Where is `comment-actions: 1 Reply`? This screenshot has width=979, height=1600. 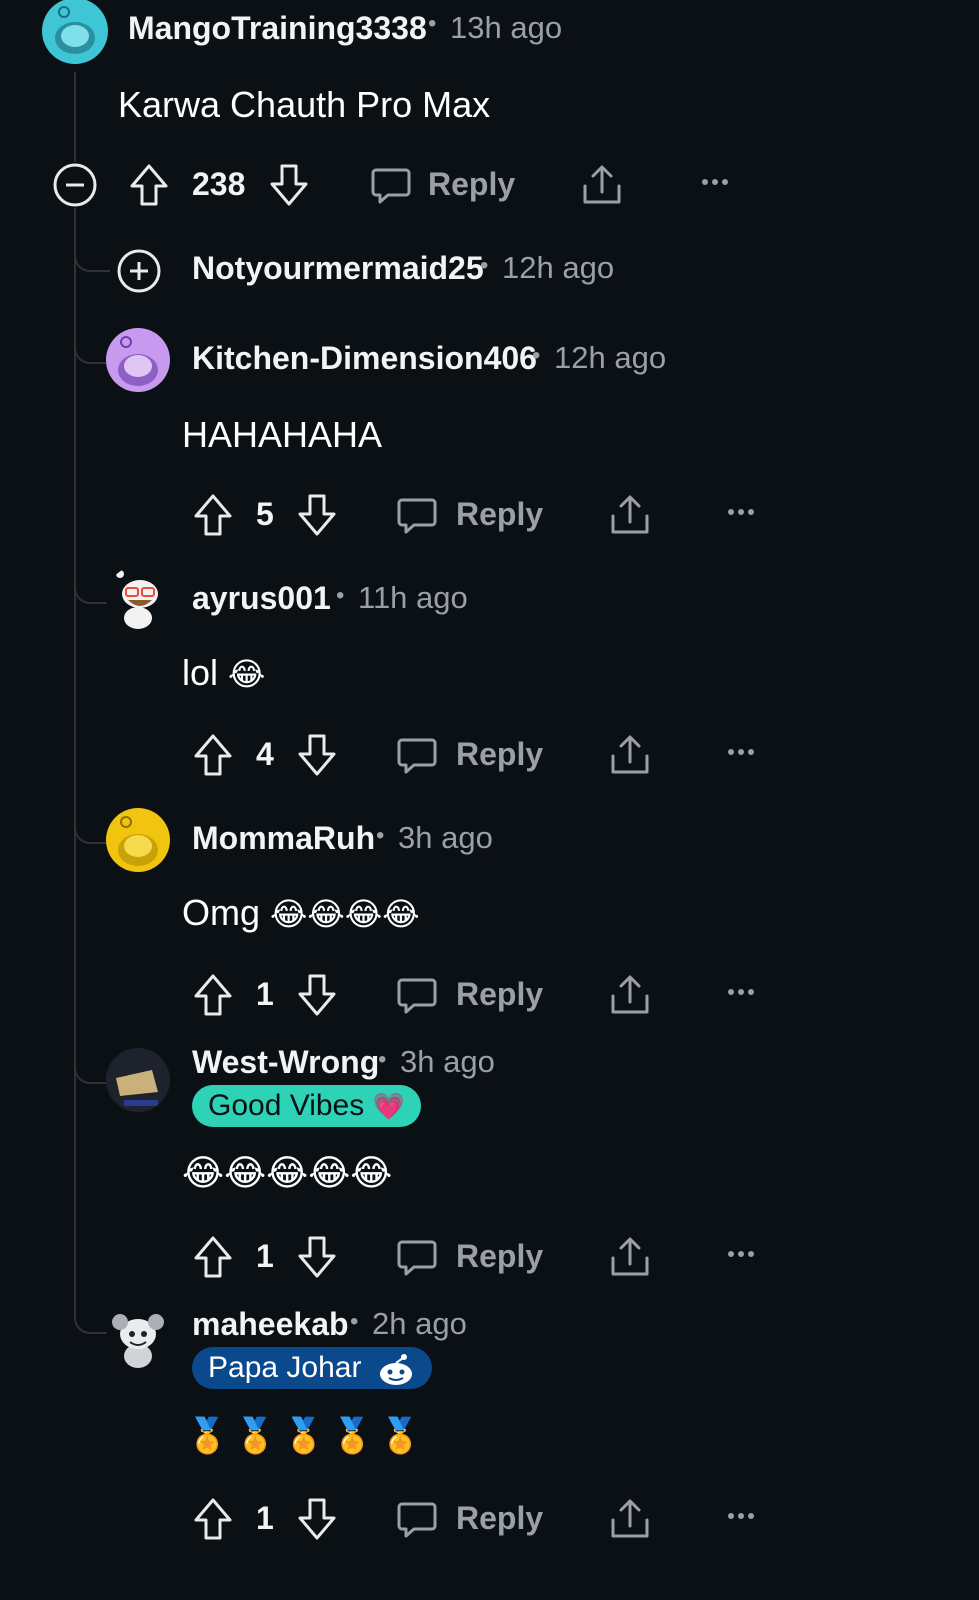 comment-actions: 1 Reply is located at coordinates (490, 1519).